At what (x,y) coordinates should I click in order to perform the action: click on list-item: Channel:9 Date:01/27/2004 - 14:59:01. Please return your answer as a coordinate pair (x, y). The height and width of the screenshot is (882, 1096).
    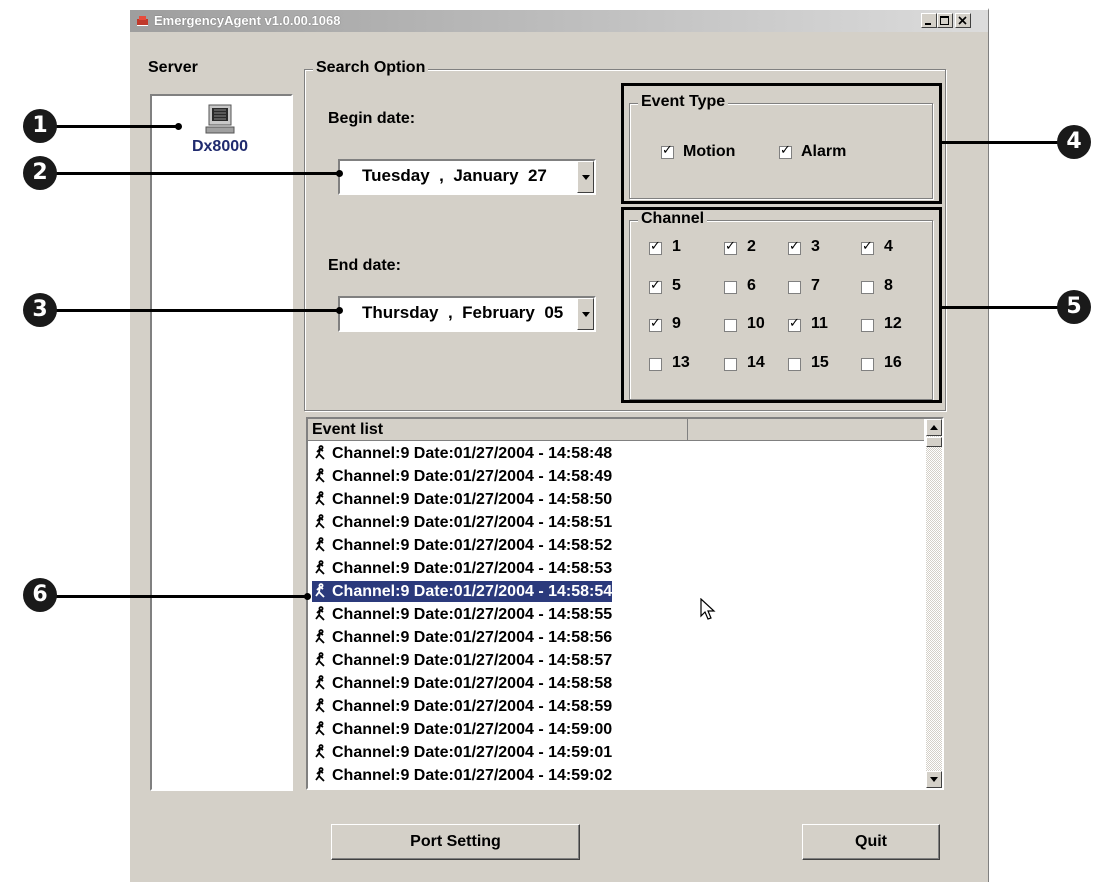
    Looking at the image, I should click on (462, 752).